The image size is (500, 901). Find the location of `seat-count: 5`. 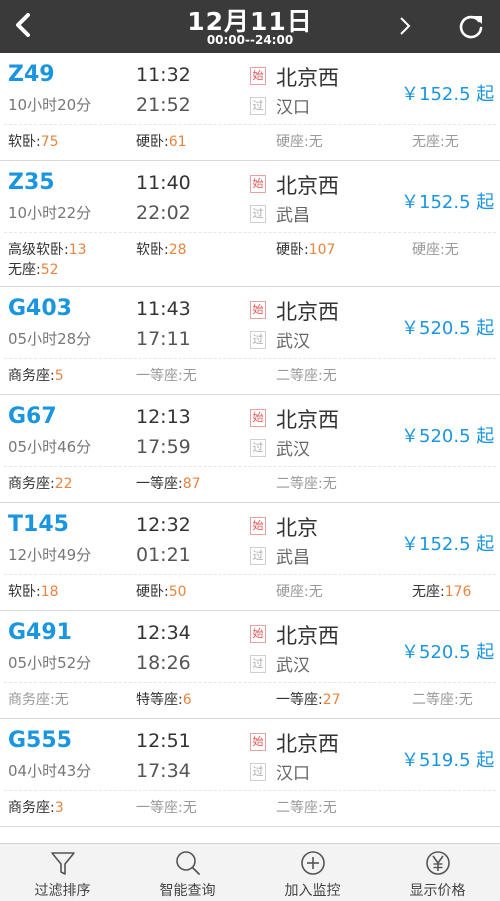

seat-count: 5 is located at coordinates (59, 376).